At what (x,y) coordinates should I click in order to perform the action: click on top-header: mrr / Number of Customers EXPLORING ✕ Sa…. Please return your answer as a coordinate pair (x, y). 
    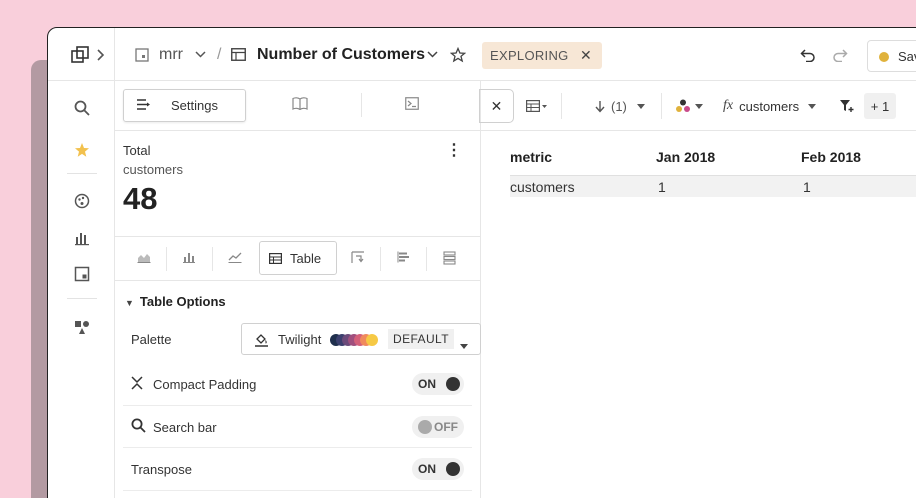
    Looking at the image, I should click on (515, 54).